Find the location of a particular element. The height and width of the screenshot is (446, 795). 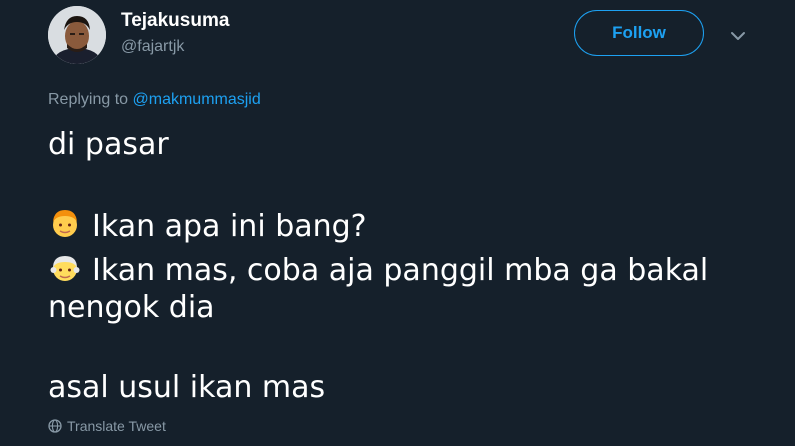

man-emoji-icon is located at coordinates (65, 223).